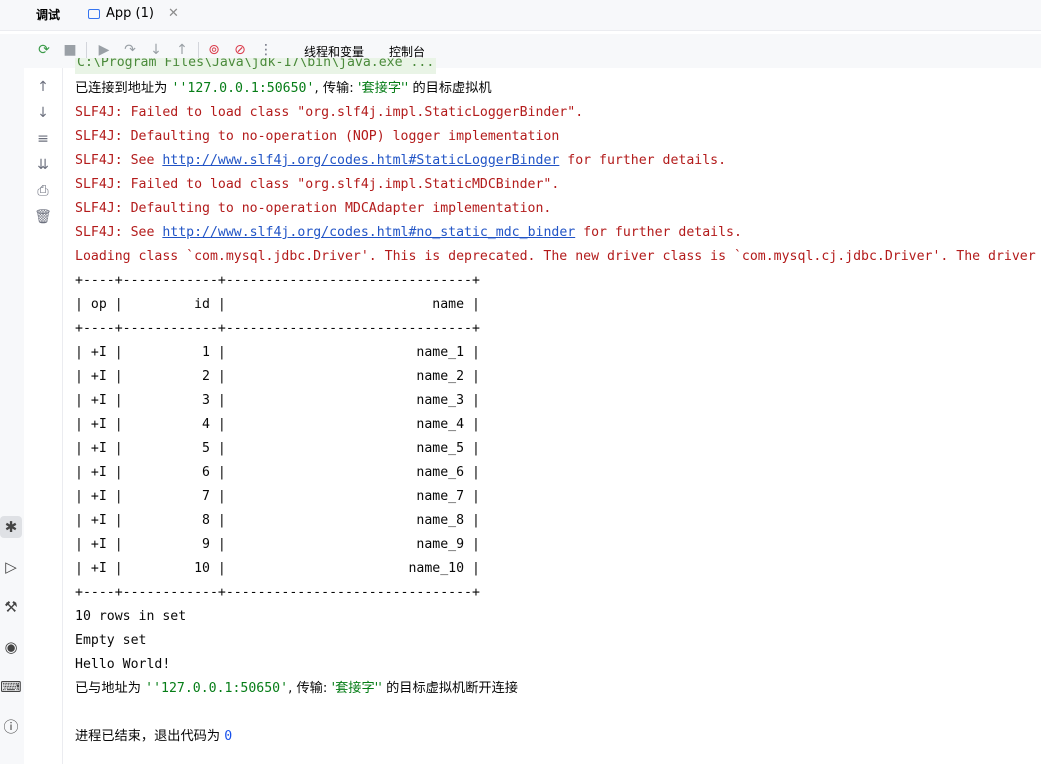 Image resolution: width=1041 pixels, height=764 pixels. Describe the element at coordinates (43, 87) in the screenshot. I see `scroll-up-icon: ↑` at that location.